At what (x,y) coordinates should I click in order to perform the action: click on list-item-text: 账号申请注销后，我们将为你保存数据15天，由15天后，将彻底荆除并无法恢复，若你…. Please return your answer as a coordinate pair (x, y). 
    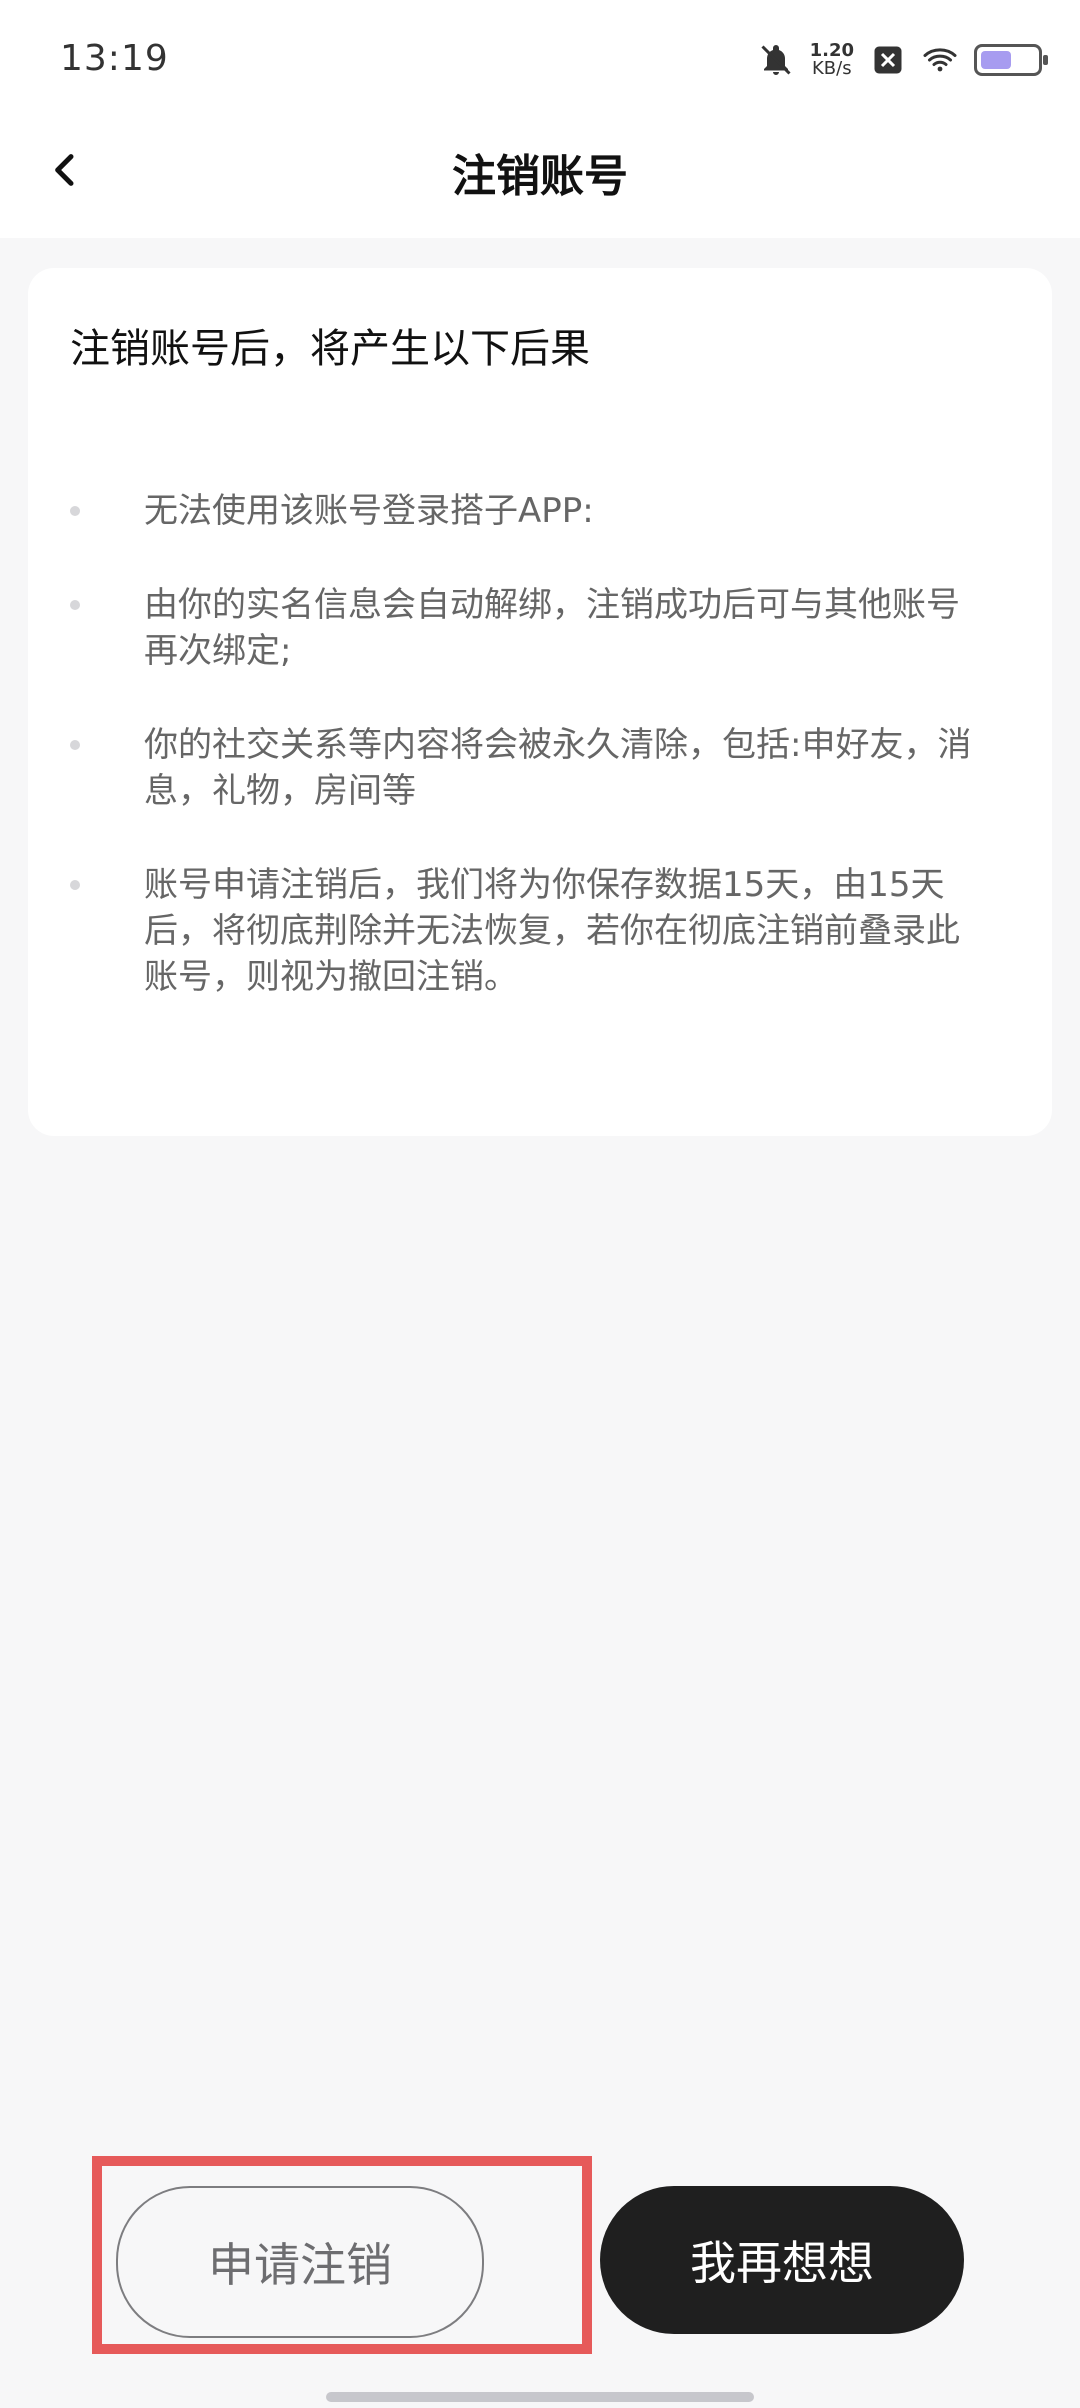
    Looking at the image, I should click on (552, 931).